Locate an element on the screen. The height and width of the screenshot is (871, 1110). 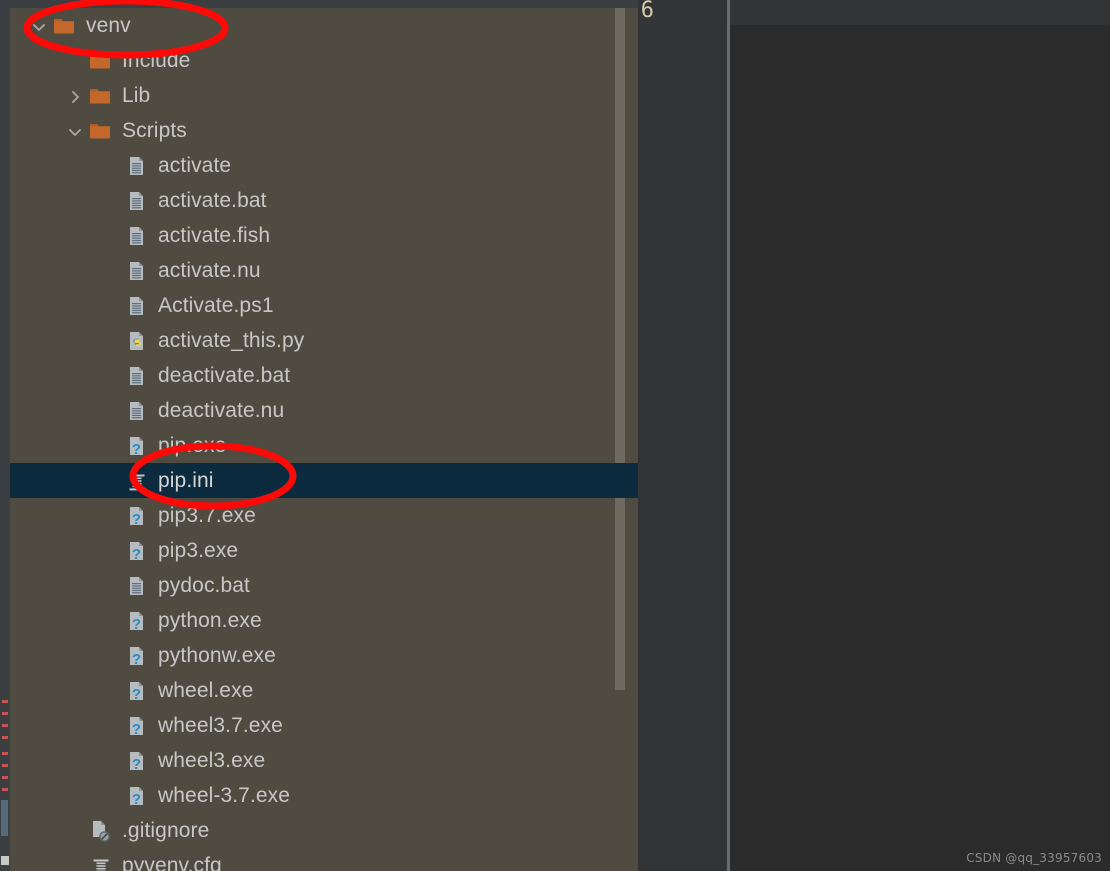
selection-bleed-over-scrollbar is located at coordinates (625, 480).